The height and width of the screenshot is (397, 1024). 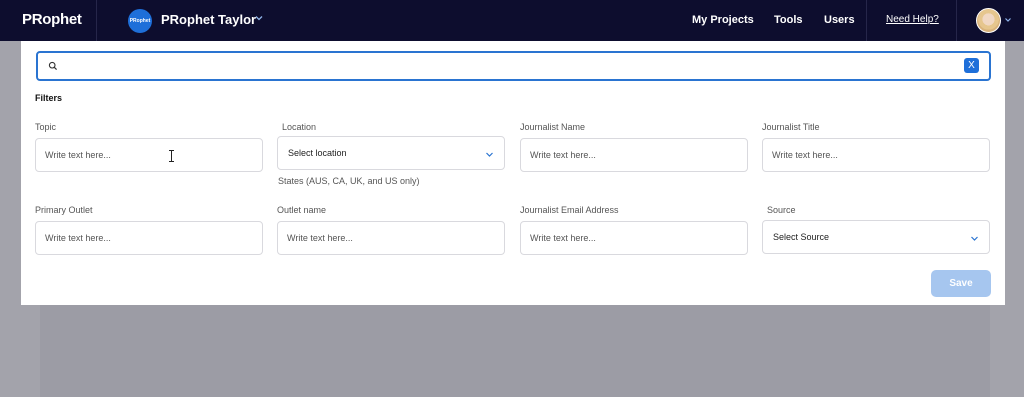 I want to click on project-logo: PRophet, so click(x=140, y=21).